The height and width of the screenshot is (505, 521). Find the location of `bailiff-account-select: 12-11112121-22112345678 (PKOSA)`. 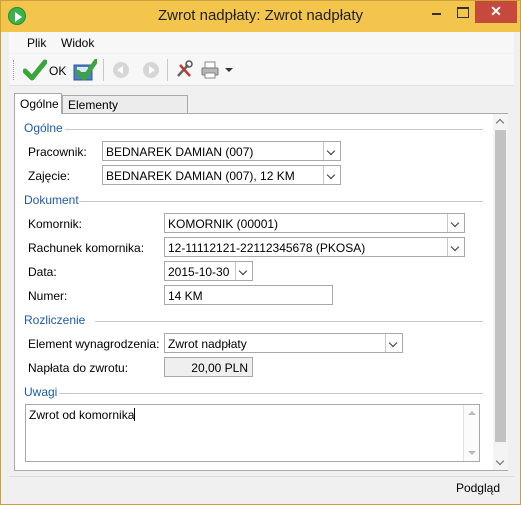

bailiff-account-select: 12-11112121-22112345678 (PKOSA) is located at coordinates (314, 247).